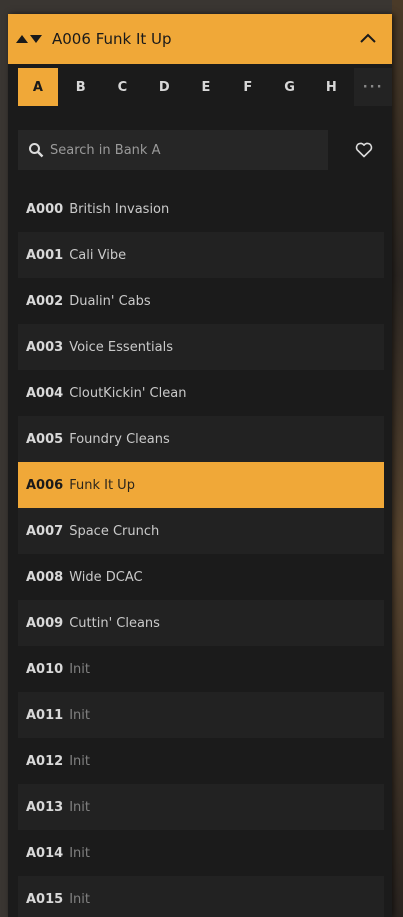  I want to click on preset-row: A002 Dualin' Cabs, so click(201, 301).